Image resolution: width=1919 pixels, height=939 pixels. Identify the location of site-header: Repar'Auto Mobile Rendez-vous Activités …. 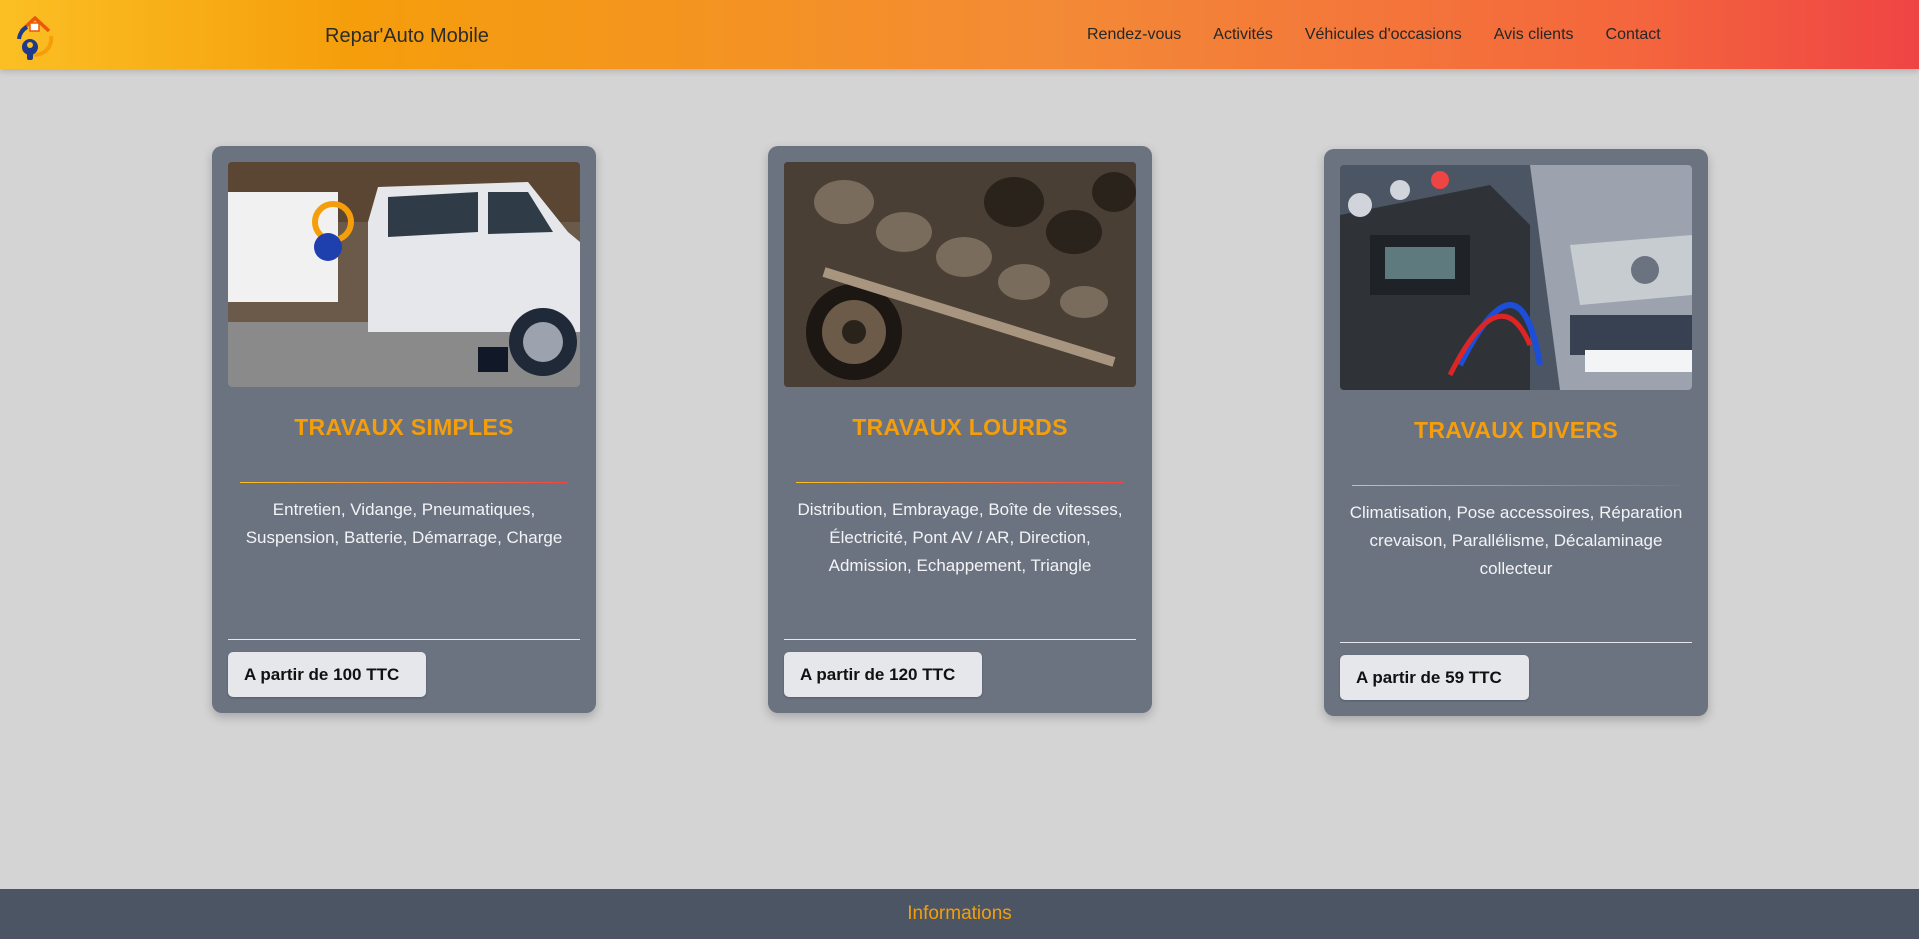
(959, 34).